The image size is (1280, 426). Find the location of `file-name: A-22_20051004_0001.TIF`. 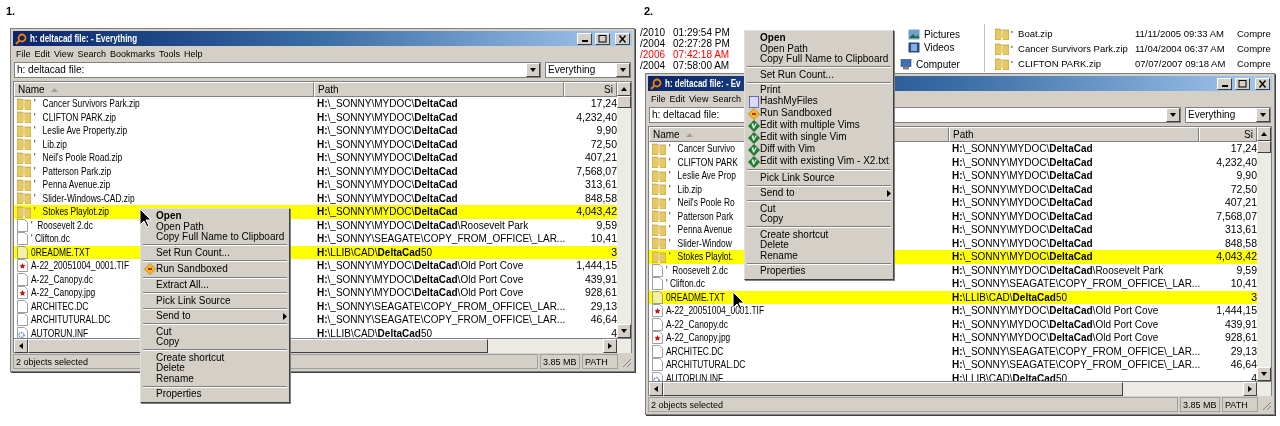

file-name: A-22_20051004_0001.TIF is located at coordinates (715, 311).